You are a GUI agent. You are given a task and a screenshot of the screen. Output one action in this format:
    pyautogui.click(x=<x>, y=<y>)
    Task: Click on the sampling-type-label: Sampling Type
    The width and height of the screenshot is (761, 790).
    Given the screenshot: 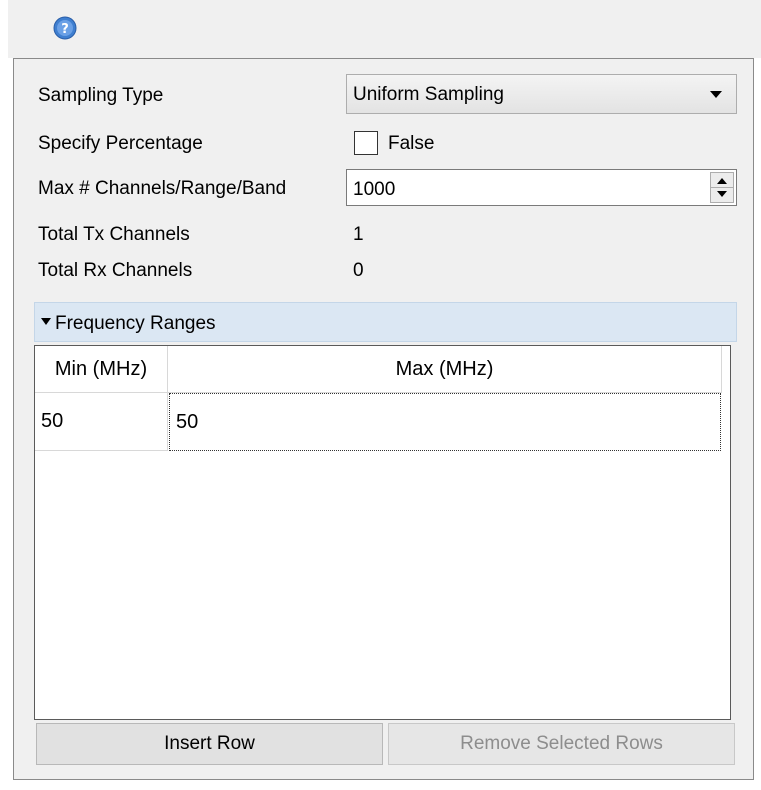 What is the action you would take?
    pyautogui.click(x=101, y=95)
    